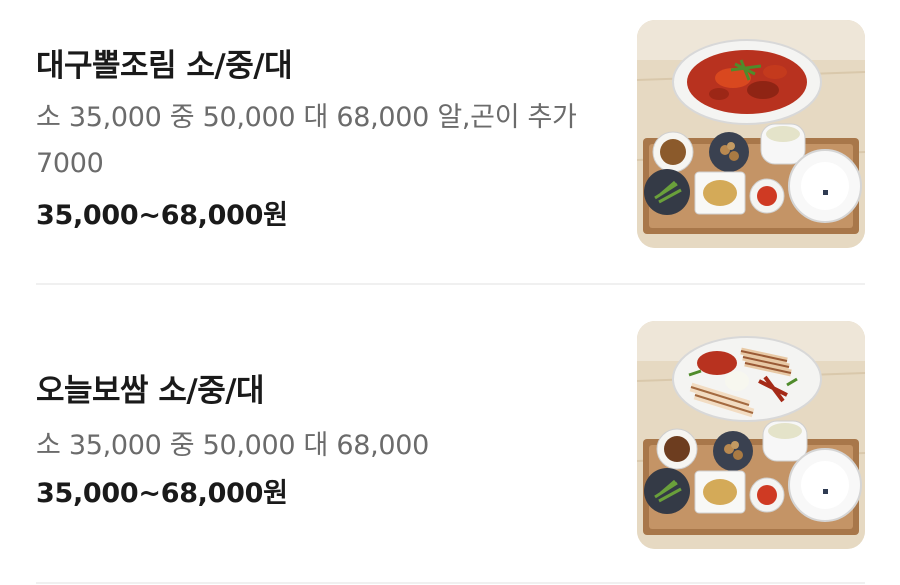 The height and width of the screenshot is (585, 900). I want to click on bossam-set-photo-icon, so click(751, 435).